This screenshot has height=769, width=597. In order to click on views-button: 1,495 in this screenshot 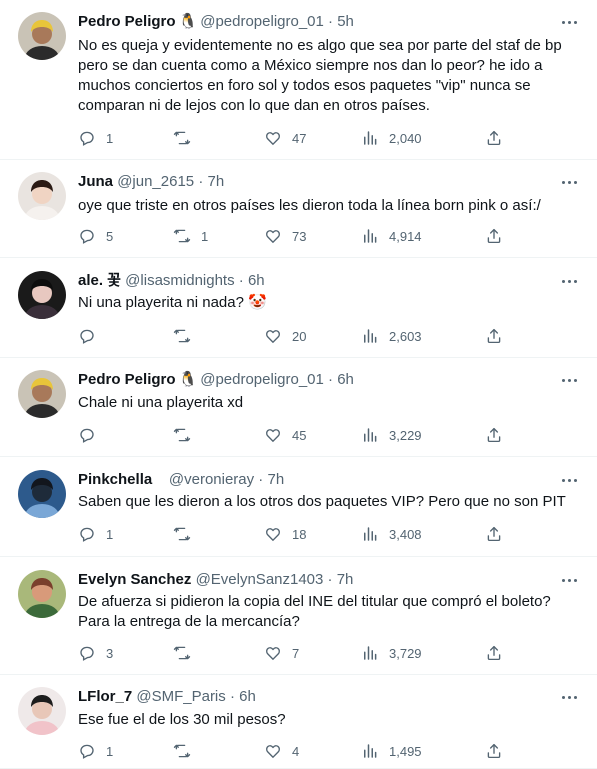, I will do `click(391, 751)`.